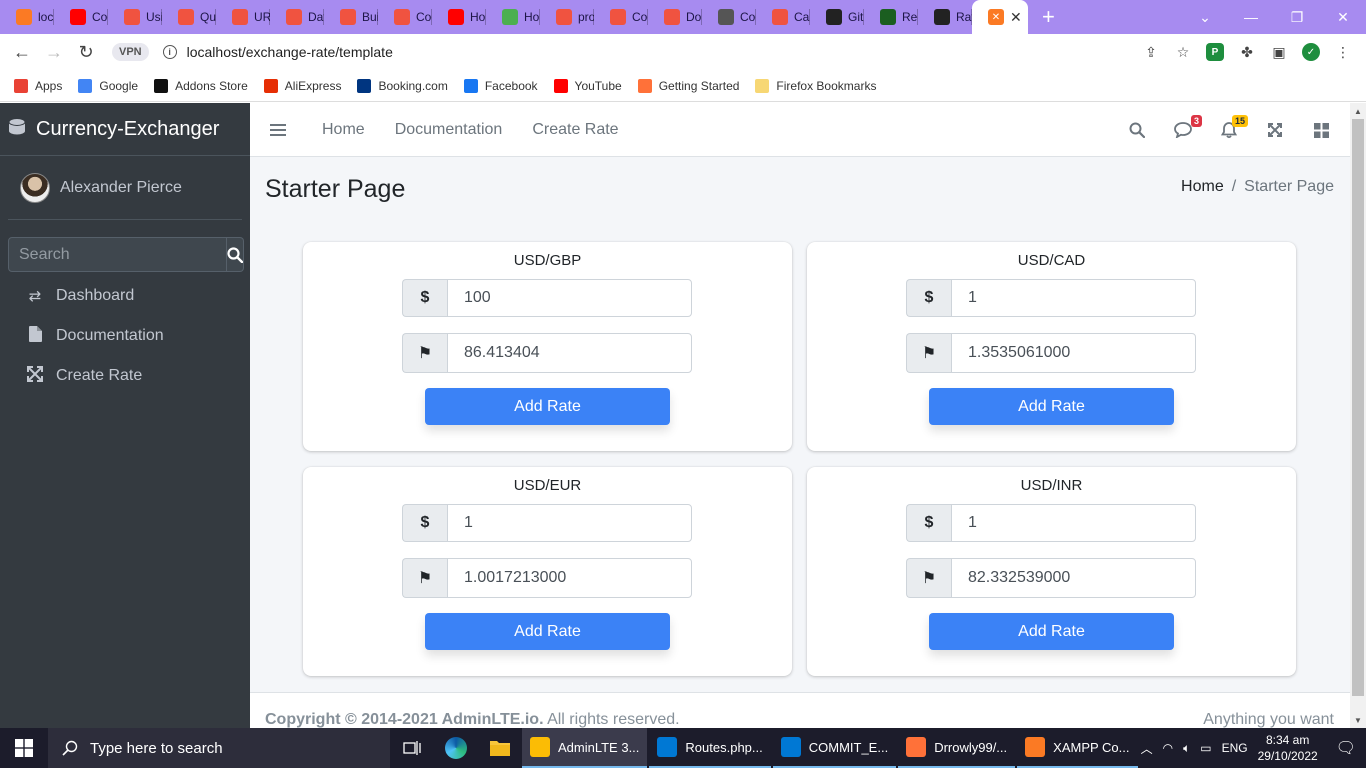 The image size is (1366, 768). I want to click on bookmark-item: Firefox Bookmarks, so click(815, 85).